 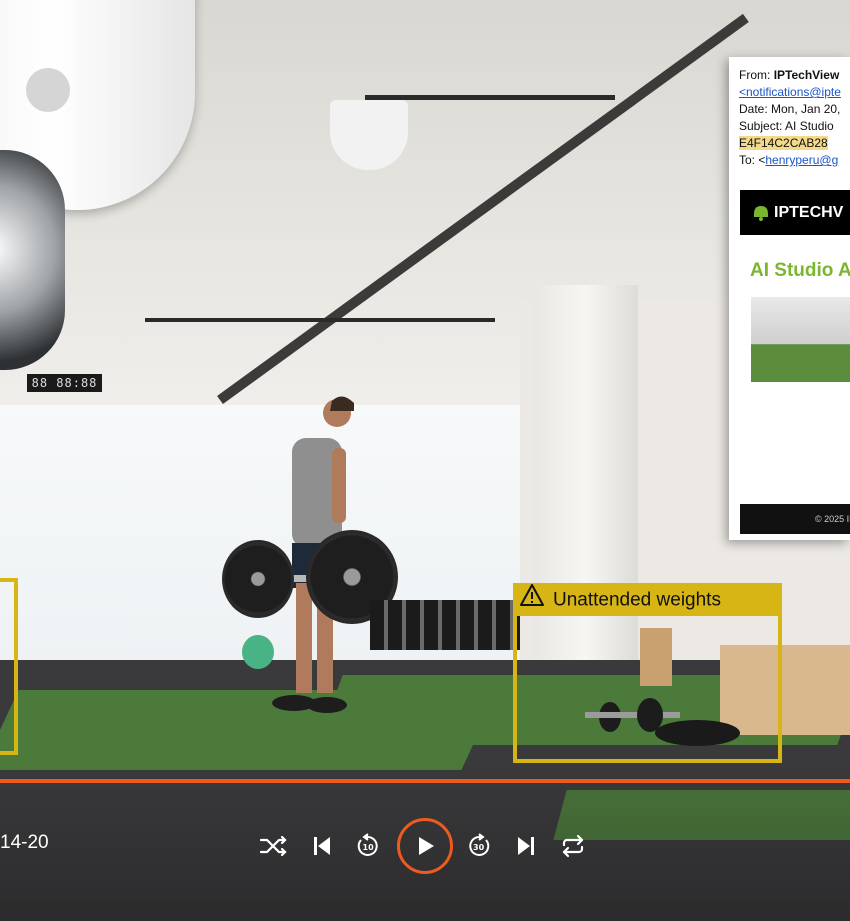 I want to click on play-button, so click(x=425, y=846).